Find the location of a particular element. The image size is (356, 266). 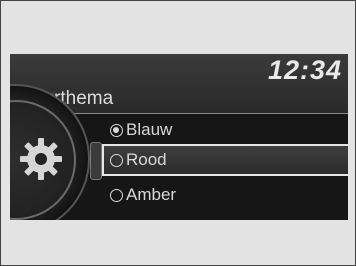

option-blauw: Blauw is located at coordinates (139, 130).